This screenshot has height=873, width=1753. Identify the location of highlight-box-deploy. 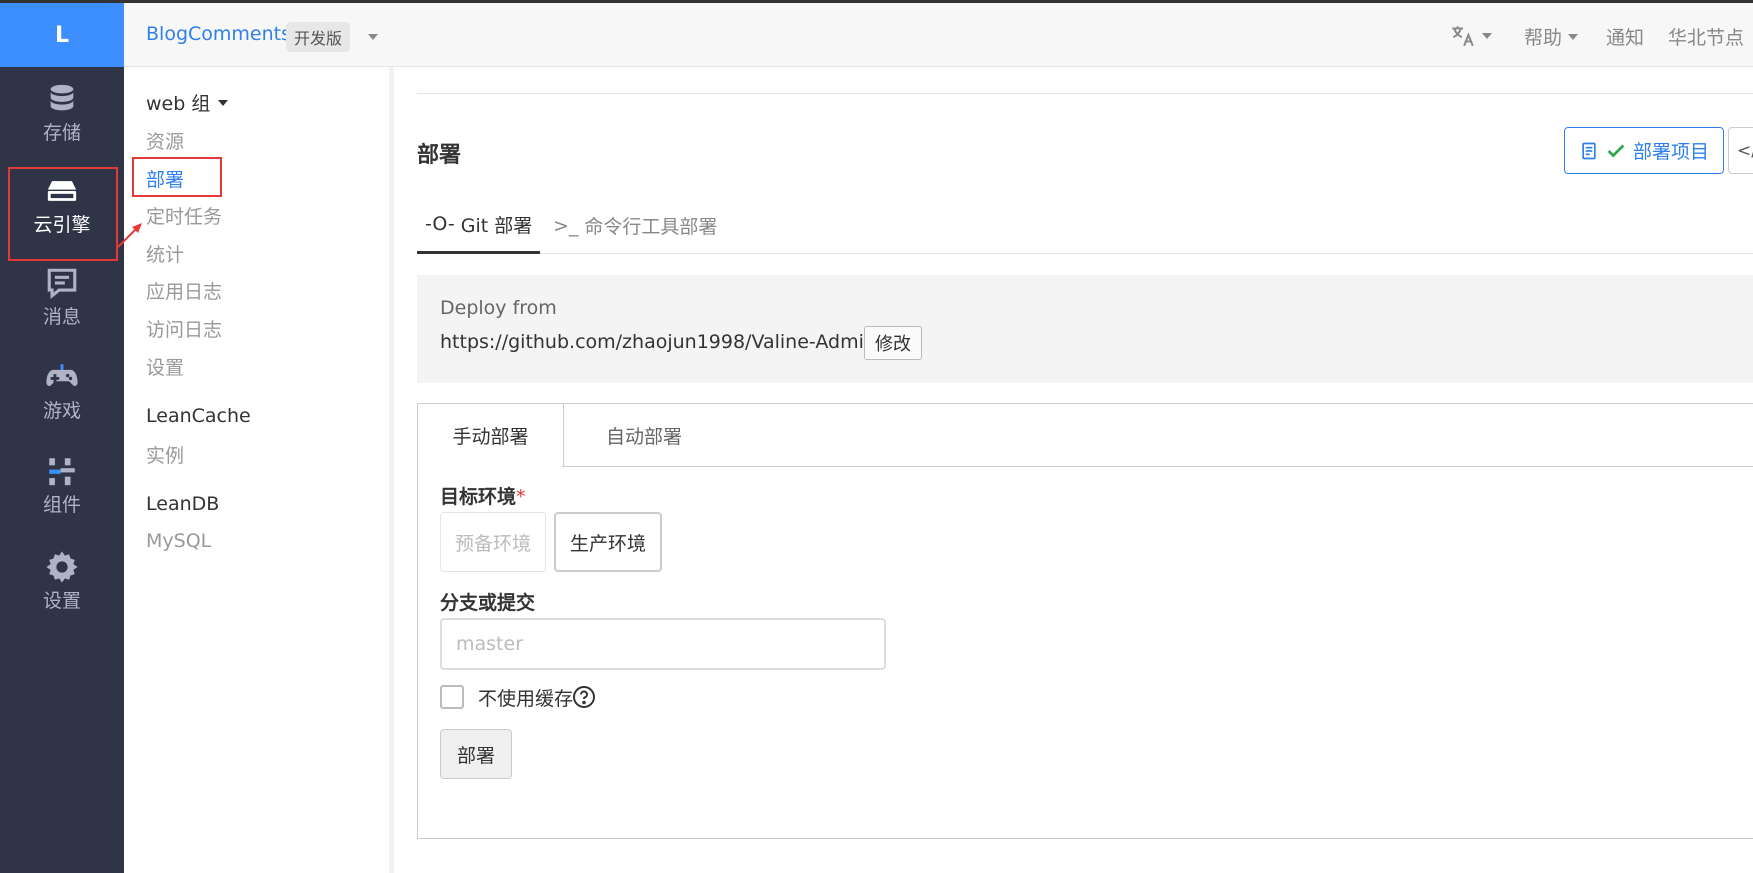
(177, 177).